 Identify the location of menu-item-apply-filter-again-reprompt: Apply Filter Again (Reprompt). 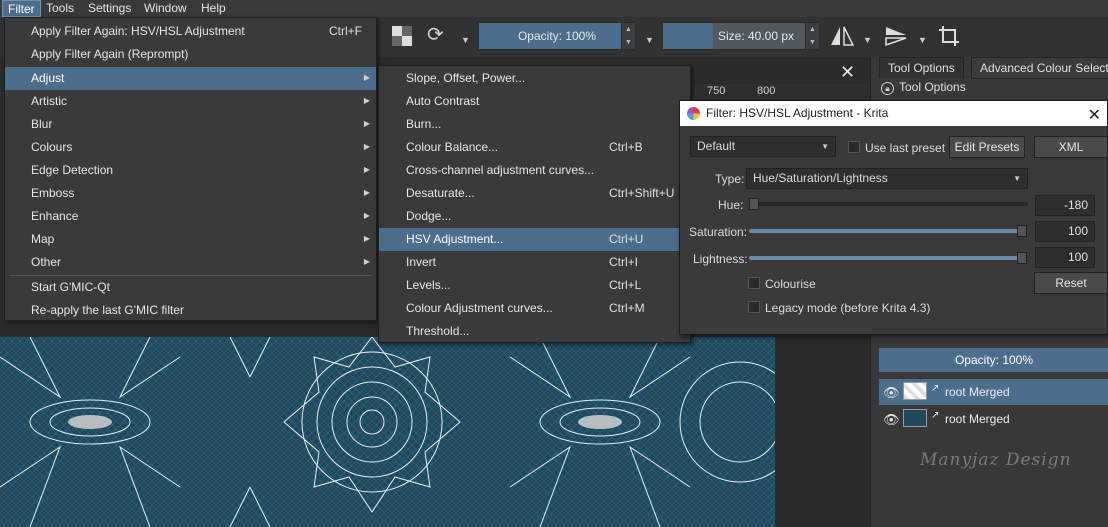
(190, 54).